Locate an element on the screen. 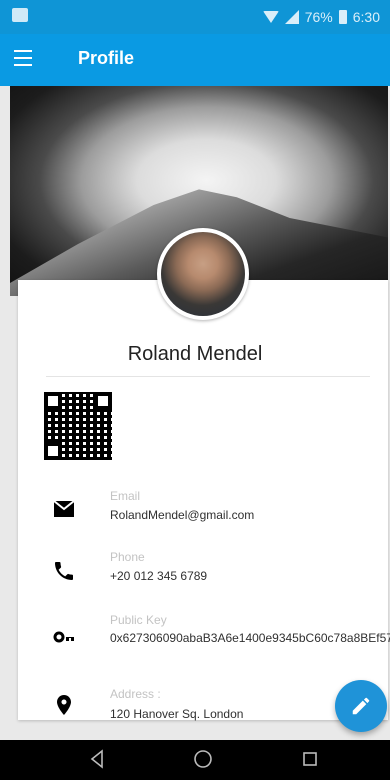  recents-icon is located at coordinates (310, 759).